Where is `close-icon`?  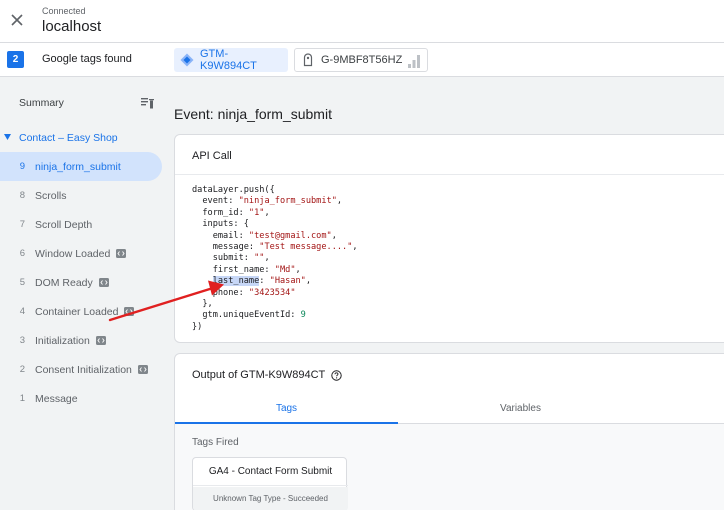 close-icon is located at coordinates (17, 20).